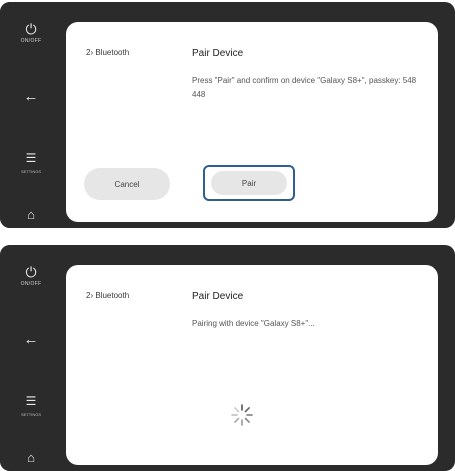 The image size is (455, 471). What do you see at coordinates (127, 184) in the screenshot?
I see `cancel-button: Cancel` at bounding box center [127, 184].